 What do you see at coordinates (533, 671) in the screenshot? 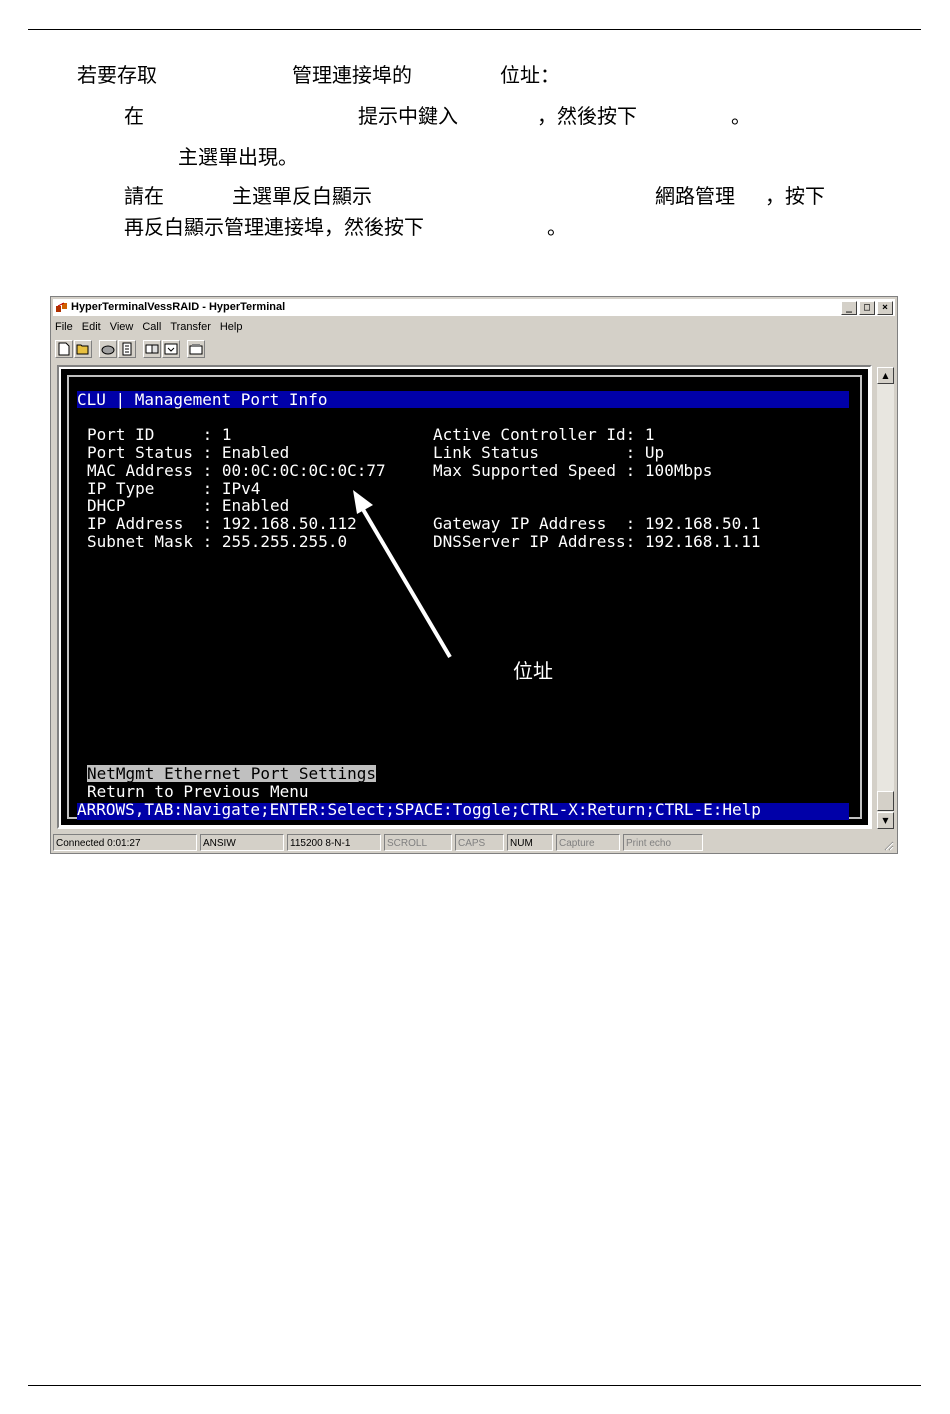
I see `callout-label: 位址` at bounding box center [533, 671].